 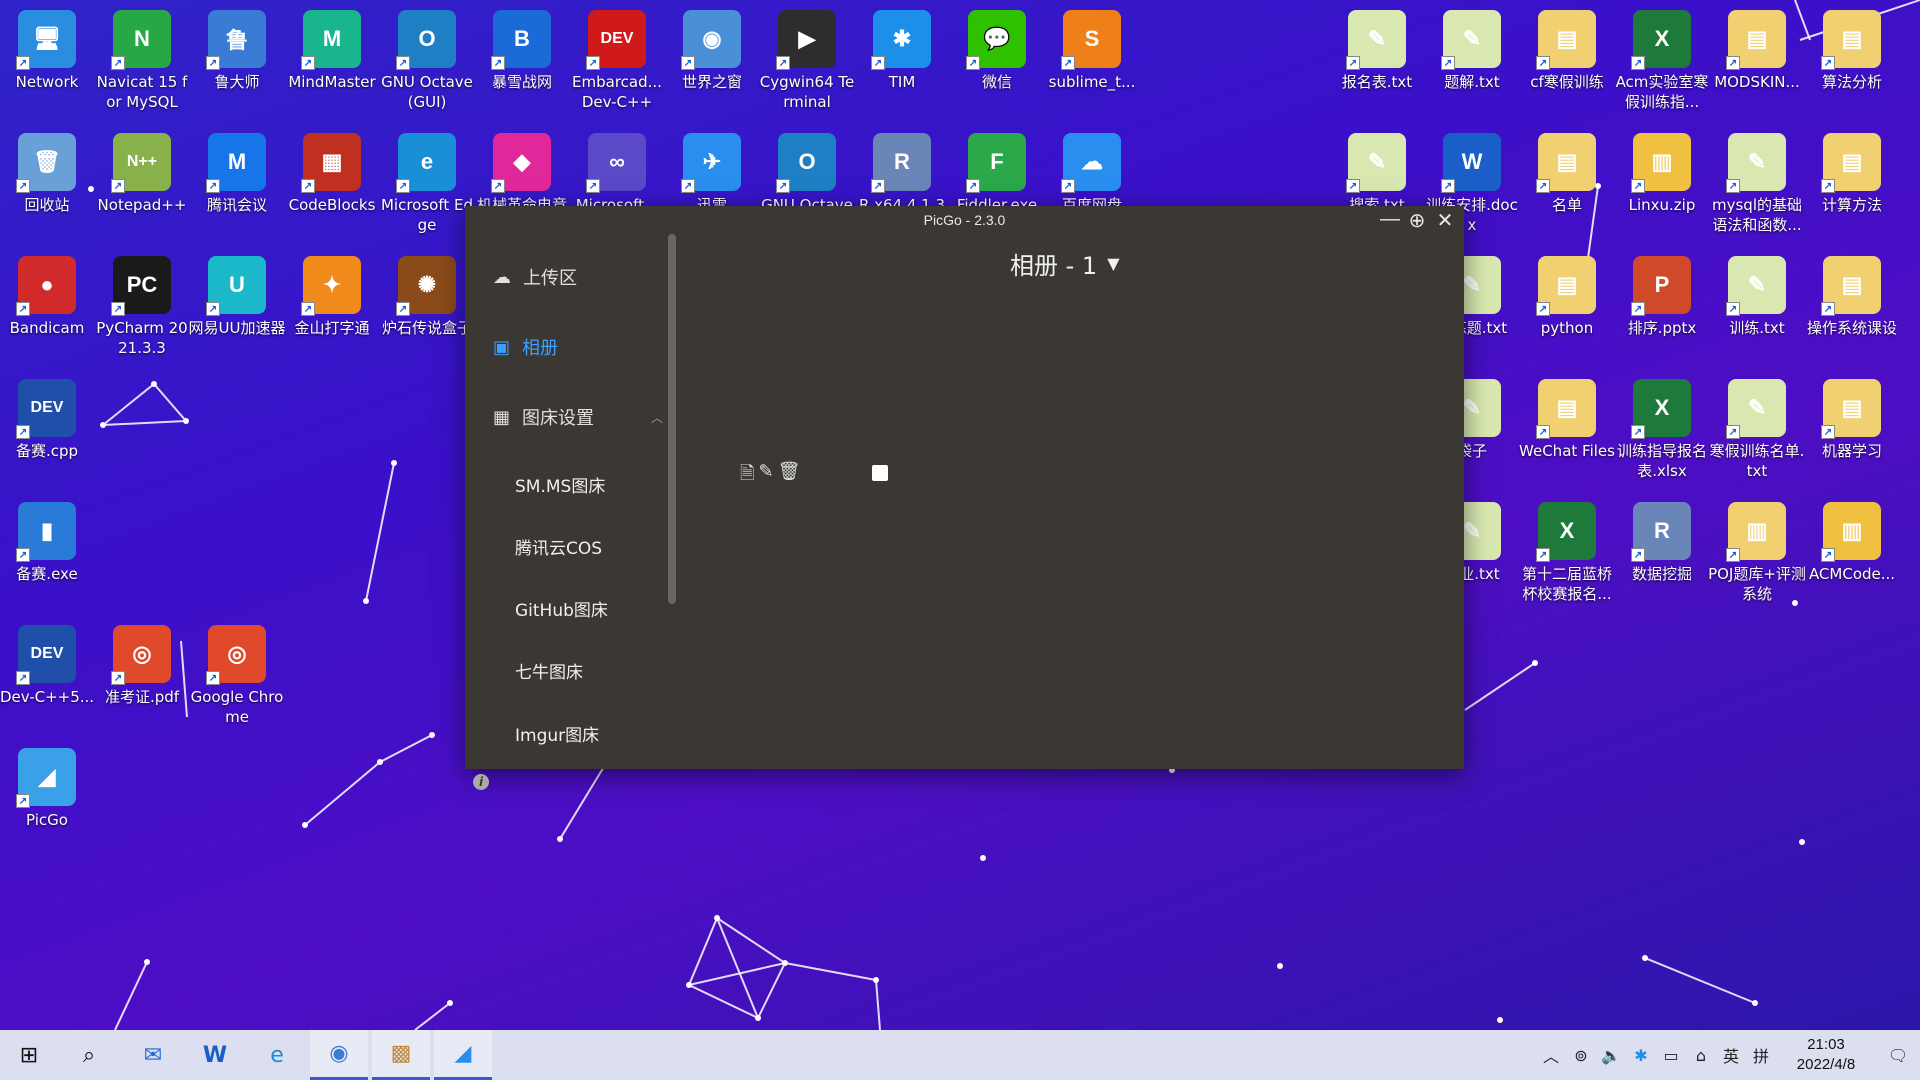 What do you see at coordinates (1445, 220) in the screenshot?
I see `close-button: ✕` at bounding box center [1445, 220].